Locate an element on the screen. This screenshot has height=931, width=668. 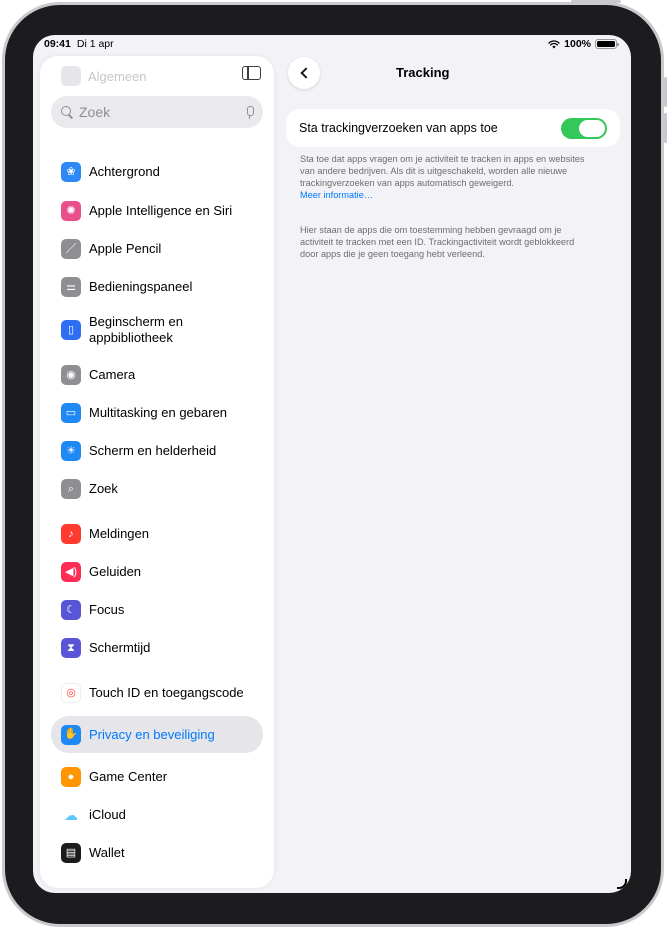
search-icon: ⌕ is located at coordinates (71, 489).